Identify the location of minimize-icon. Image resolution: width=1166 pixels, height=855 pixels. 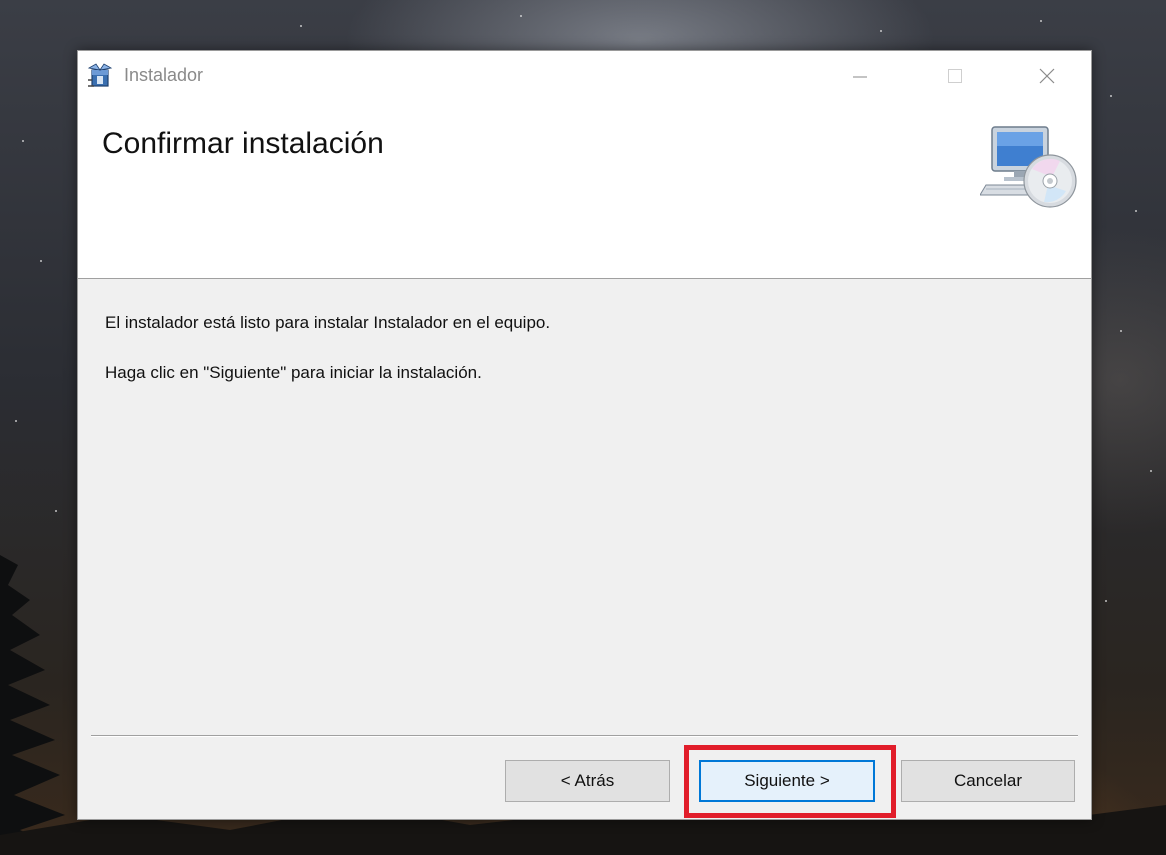
(860, 77).